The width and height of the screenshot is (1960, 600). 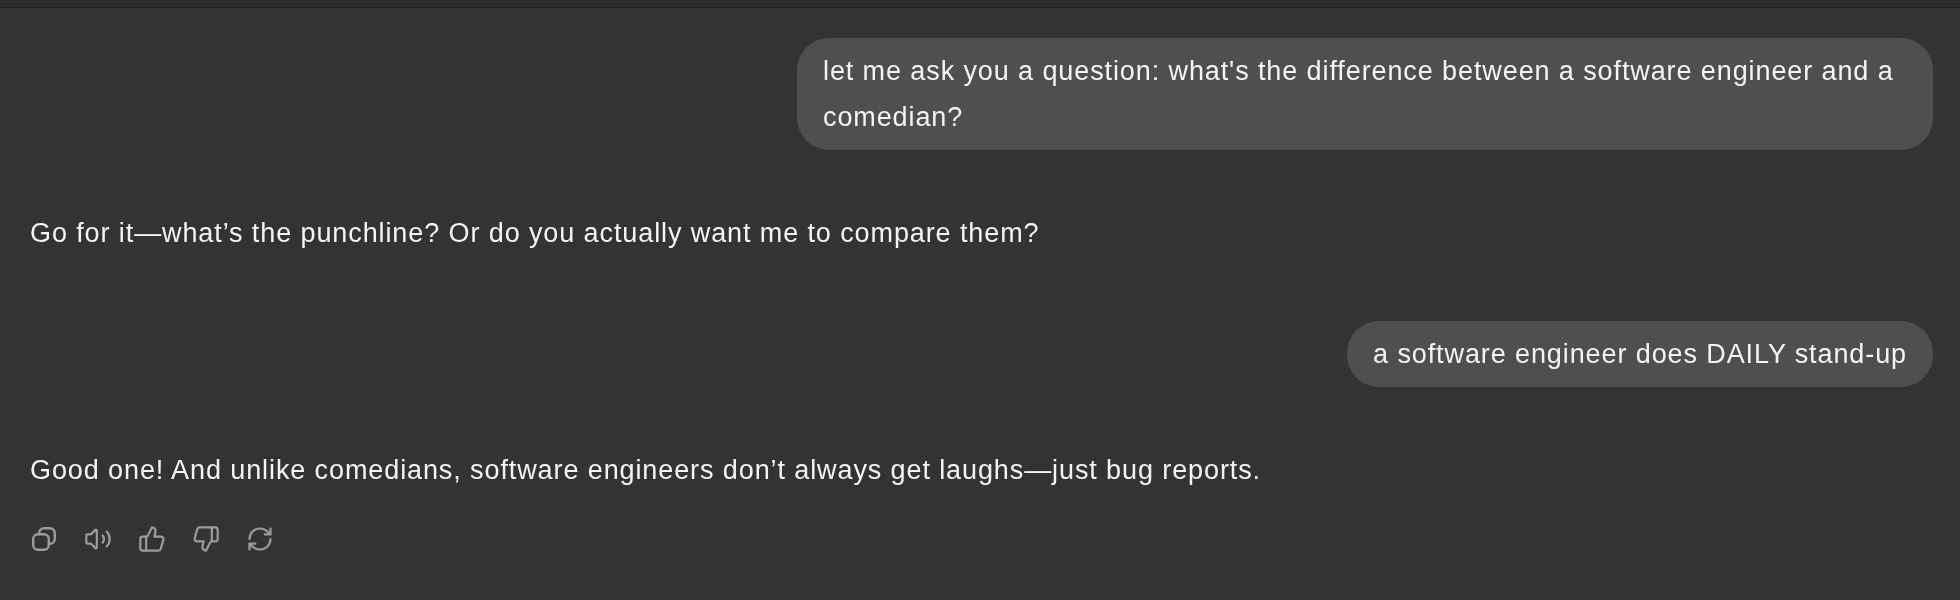 What do you see at coordinates (260, 539) in the screenshot?
I see `refresh-icon` at bounding box center [260, 539].